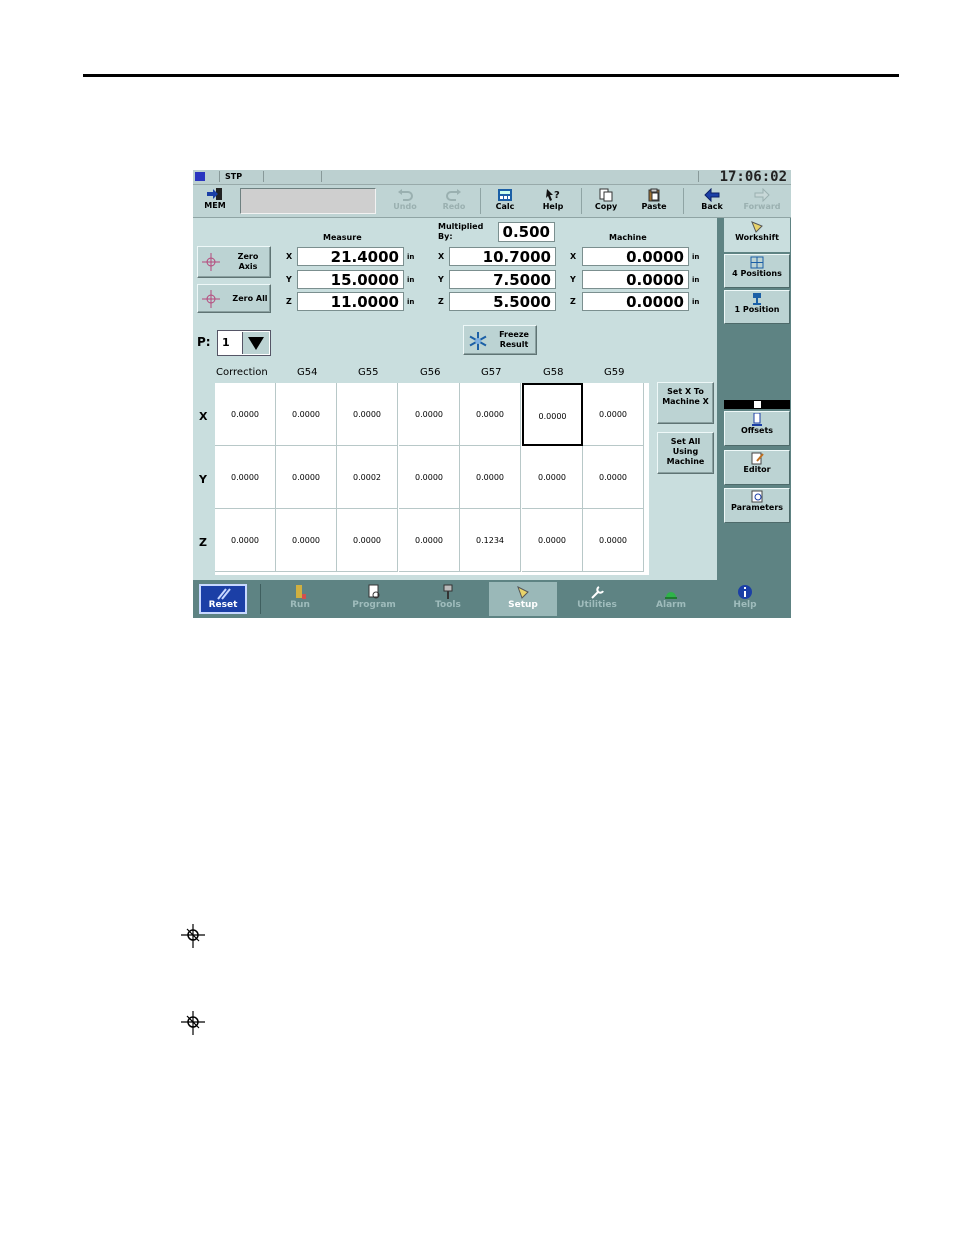 This screenshot has height=1235, width=954. Describe the element at coordinates (526, 232) in the screenshot. I see `multiplier-field: 0.500` at that location.